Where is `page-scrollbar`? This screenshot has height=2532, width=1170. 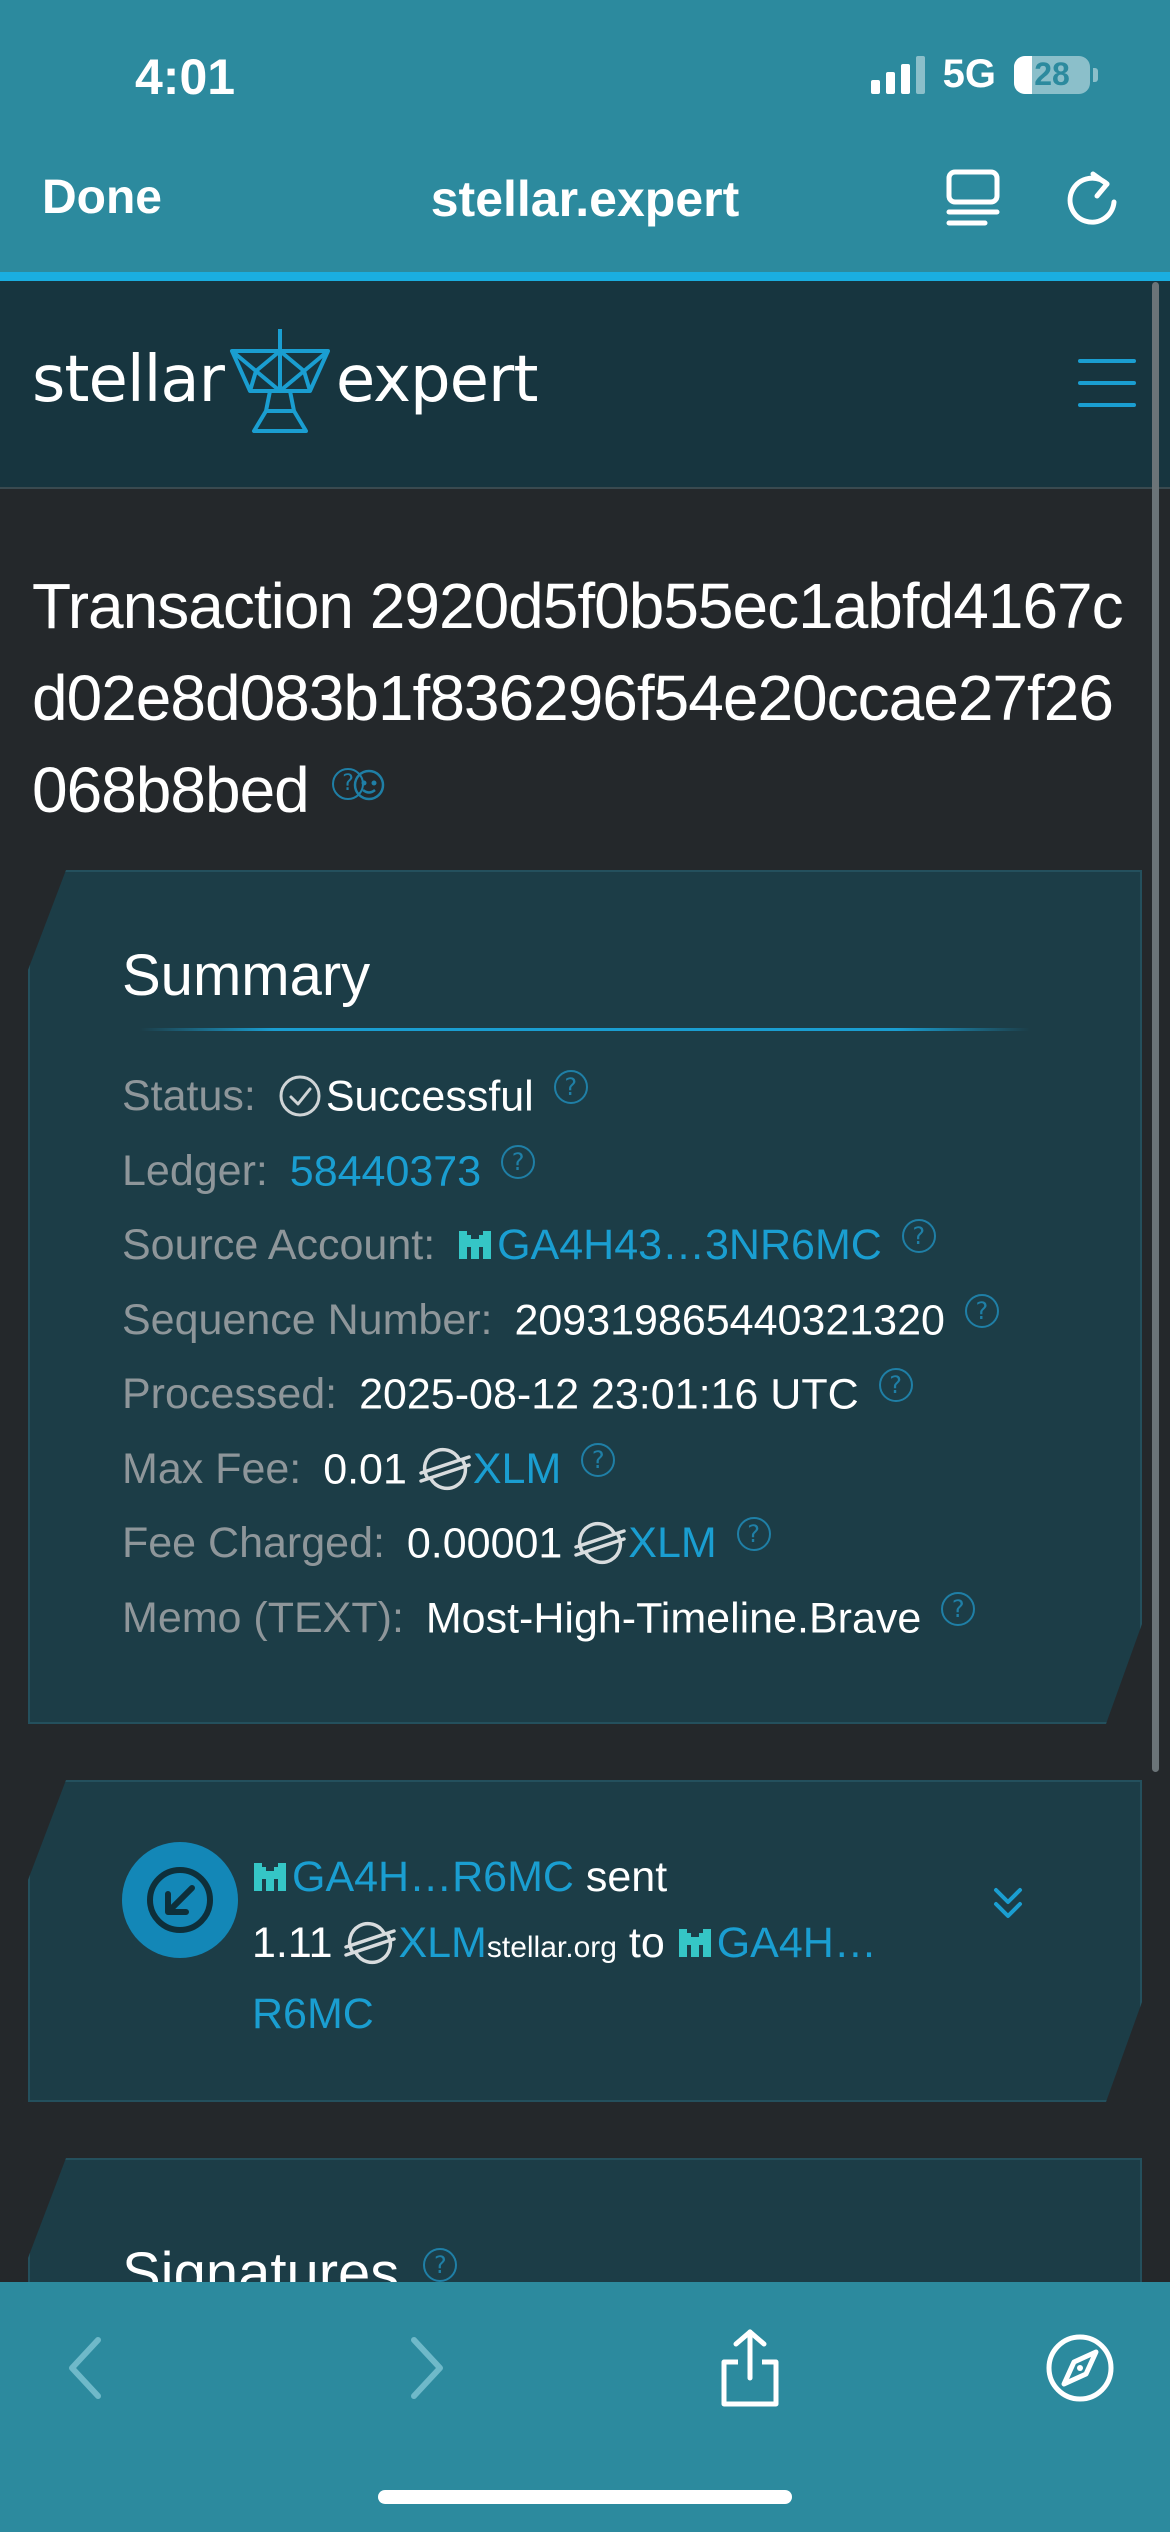
page-scrollbar is located at coordinates (1155, 1027).